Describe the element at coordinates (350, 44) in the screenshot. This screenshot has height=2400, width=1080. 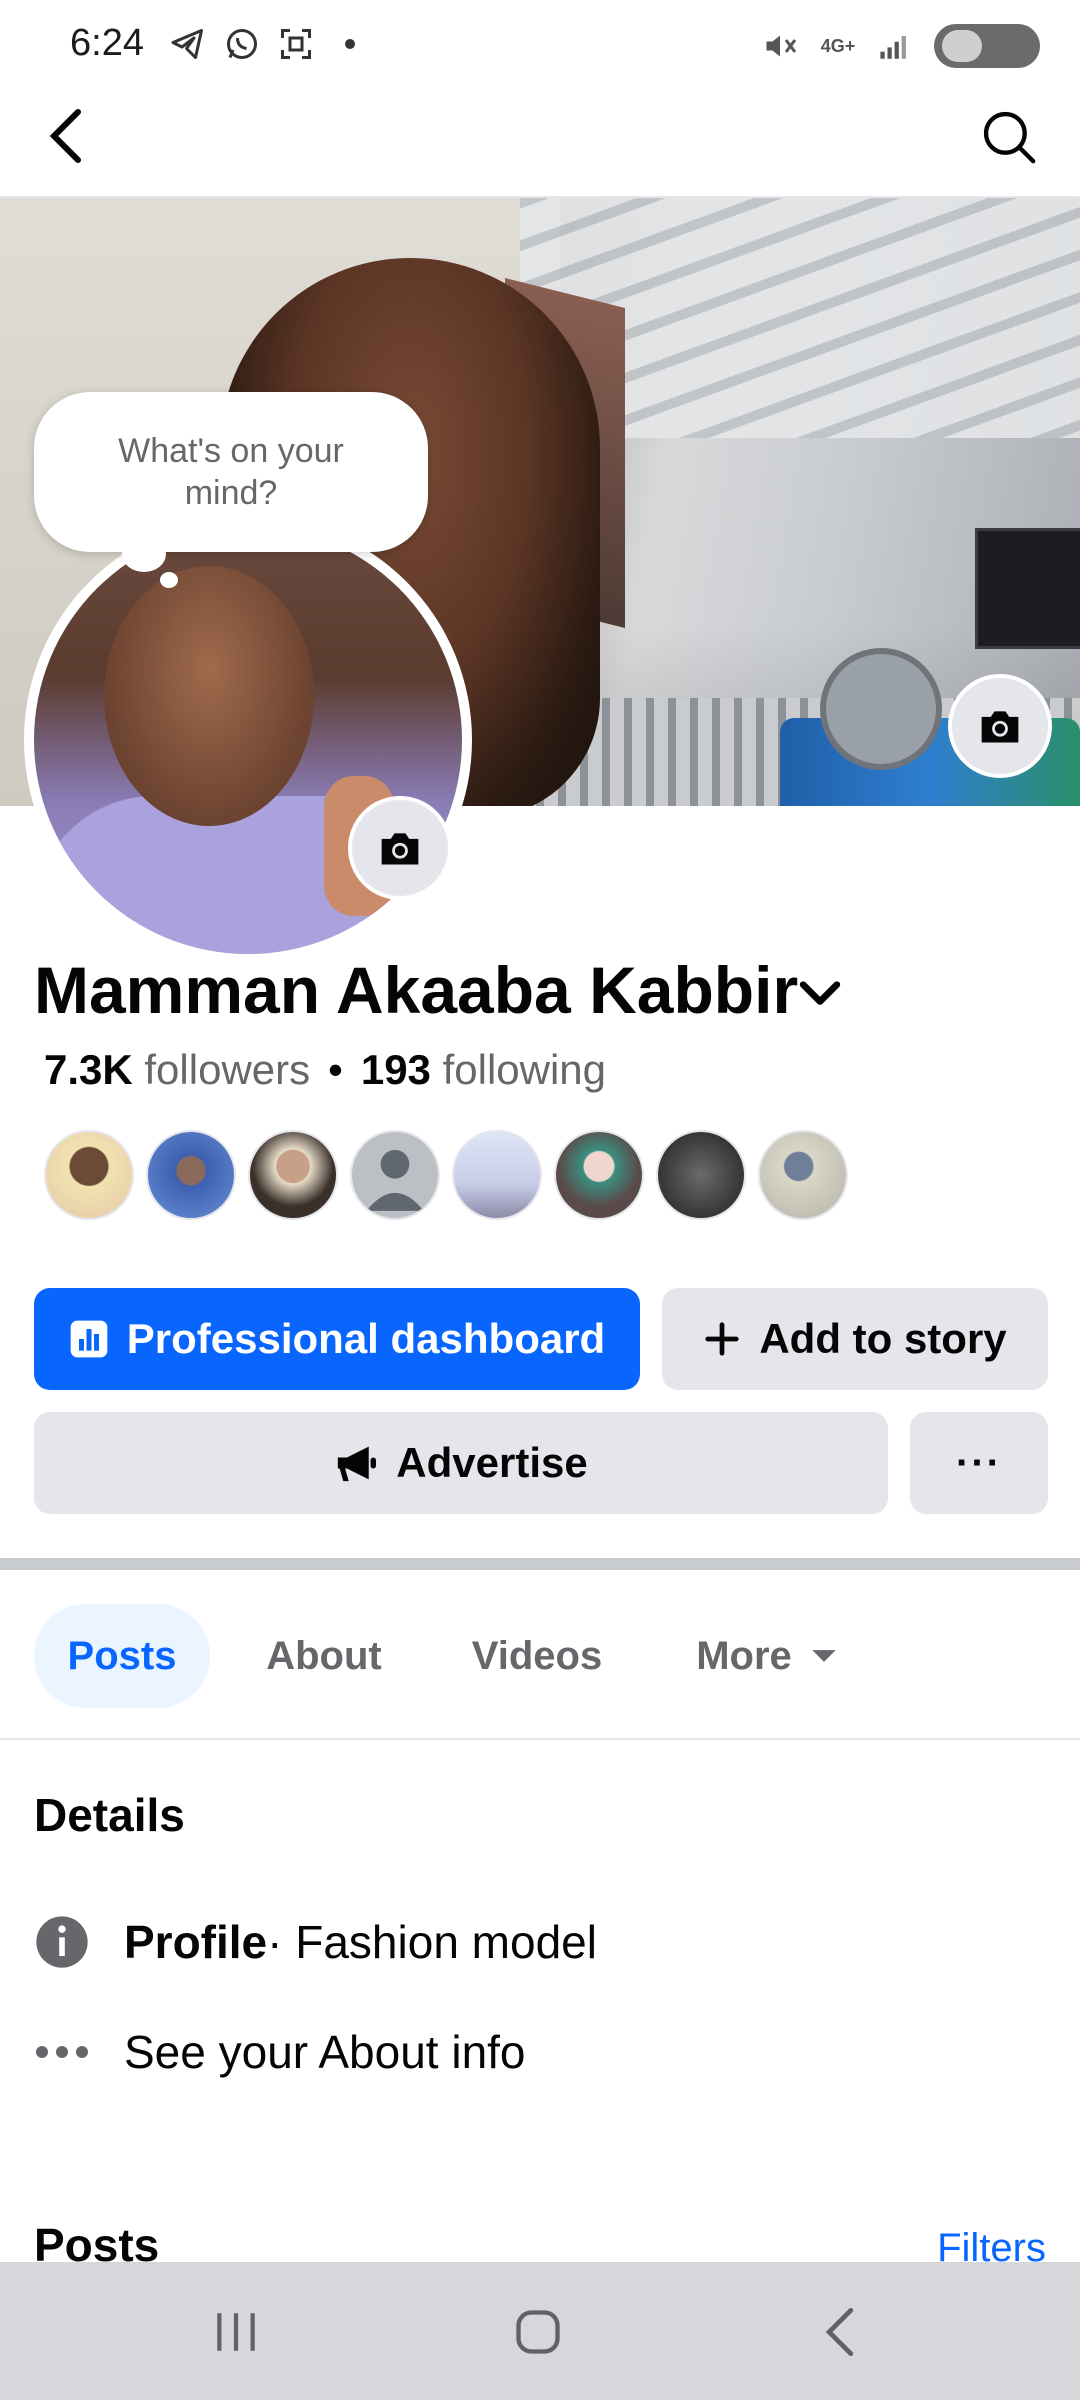
I see `dot-icon` at that location.